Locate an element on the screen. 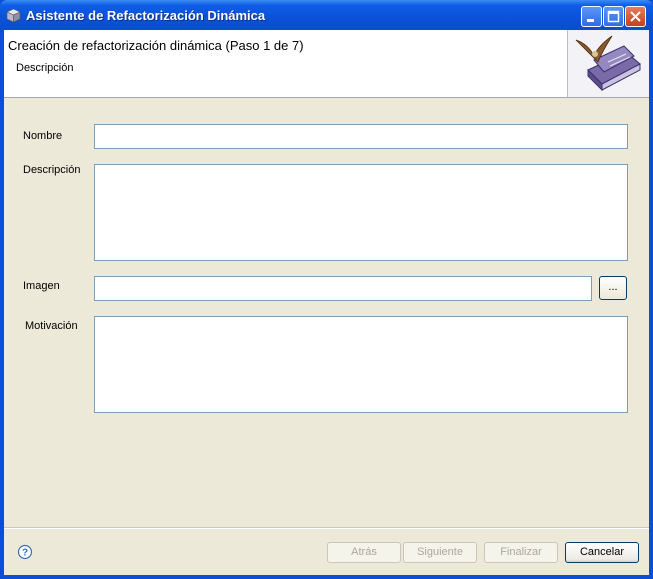 This screenshot has height=579, width=653. eagle-books-icon is located at coordinates (608, 63).